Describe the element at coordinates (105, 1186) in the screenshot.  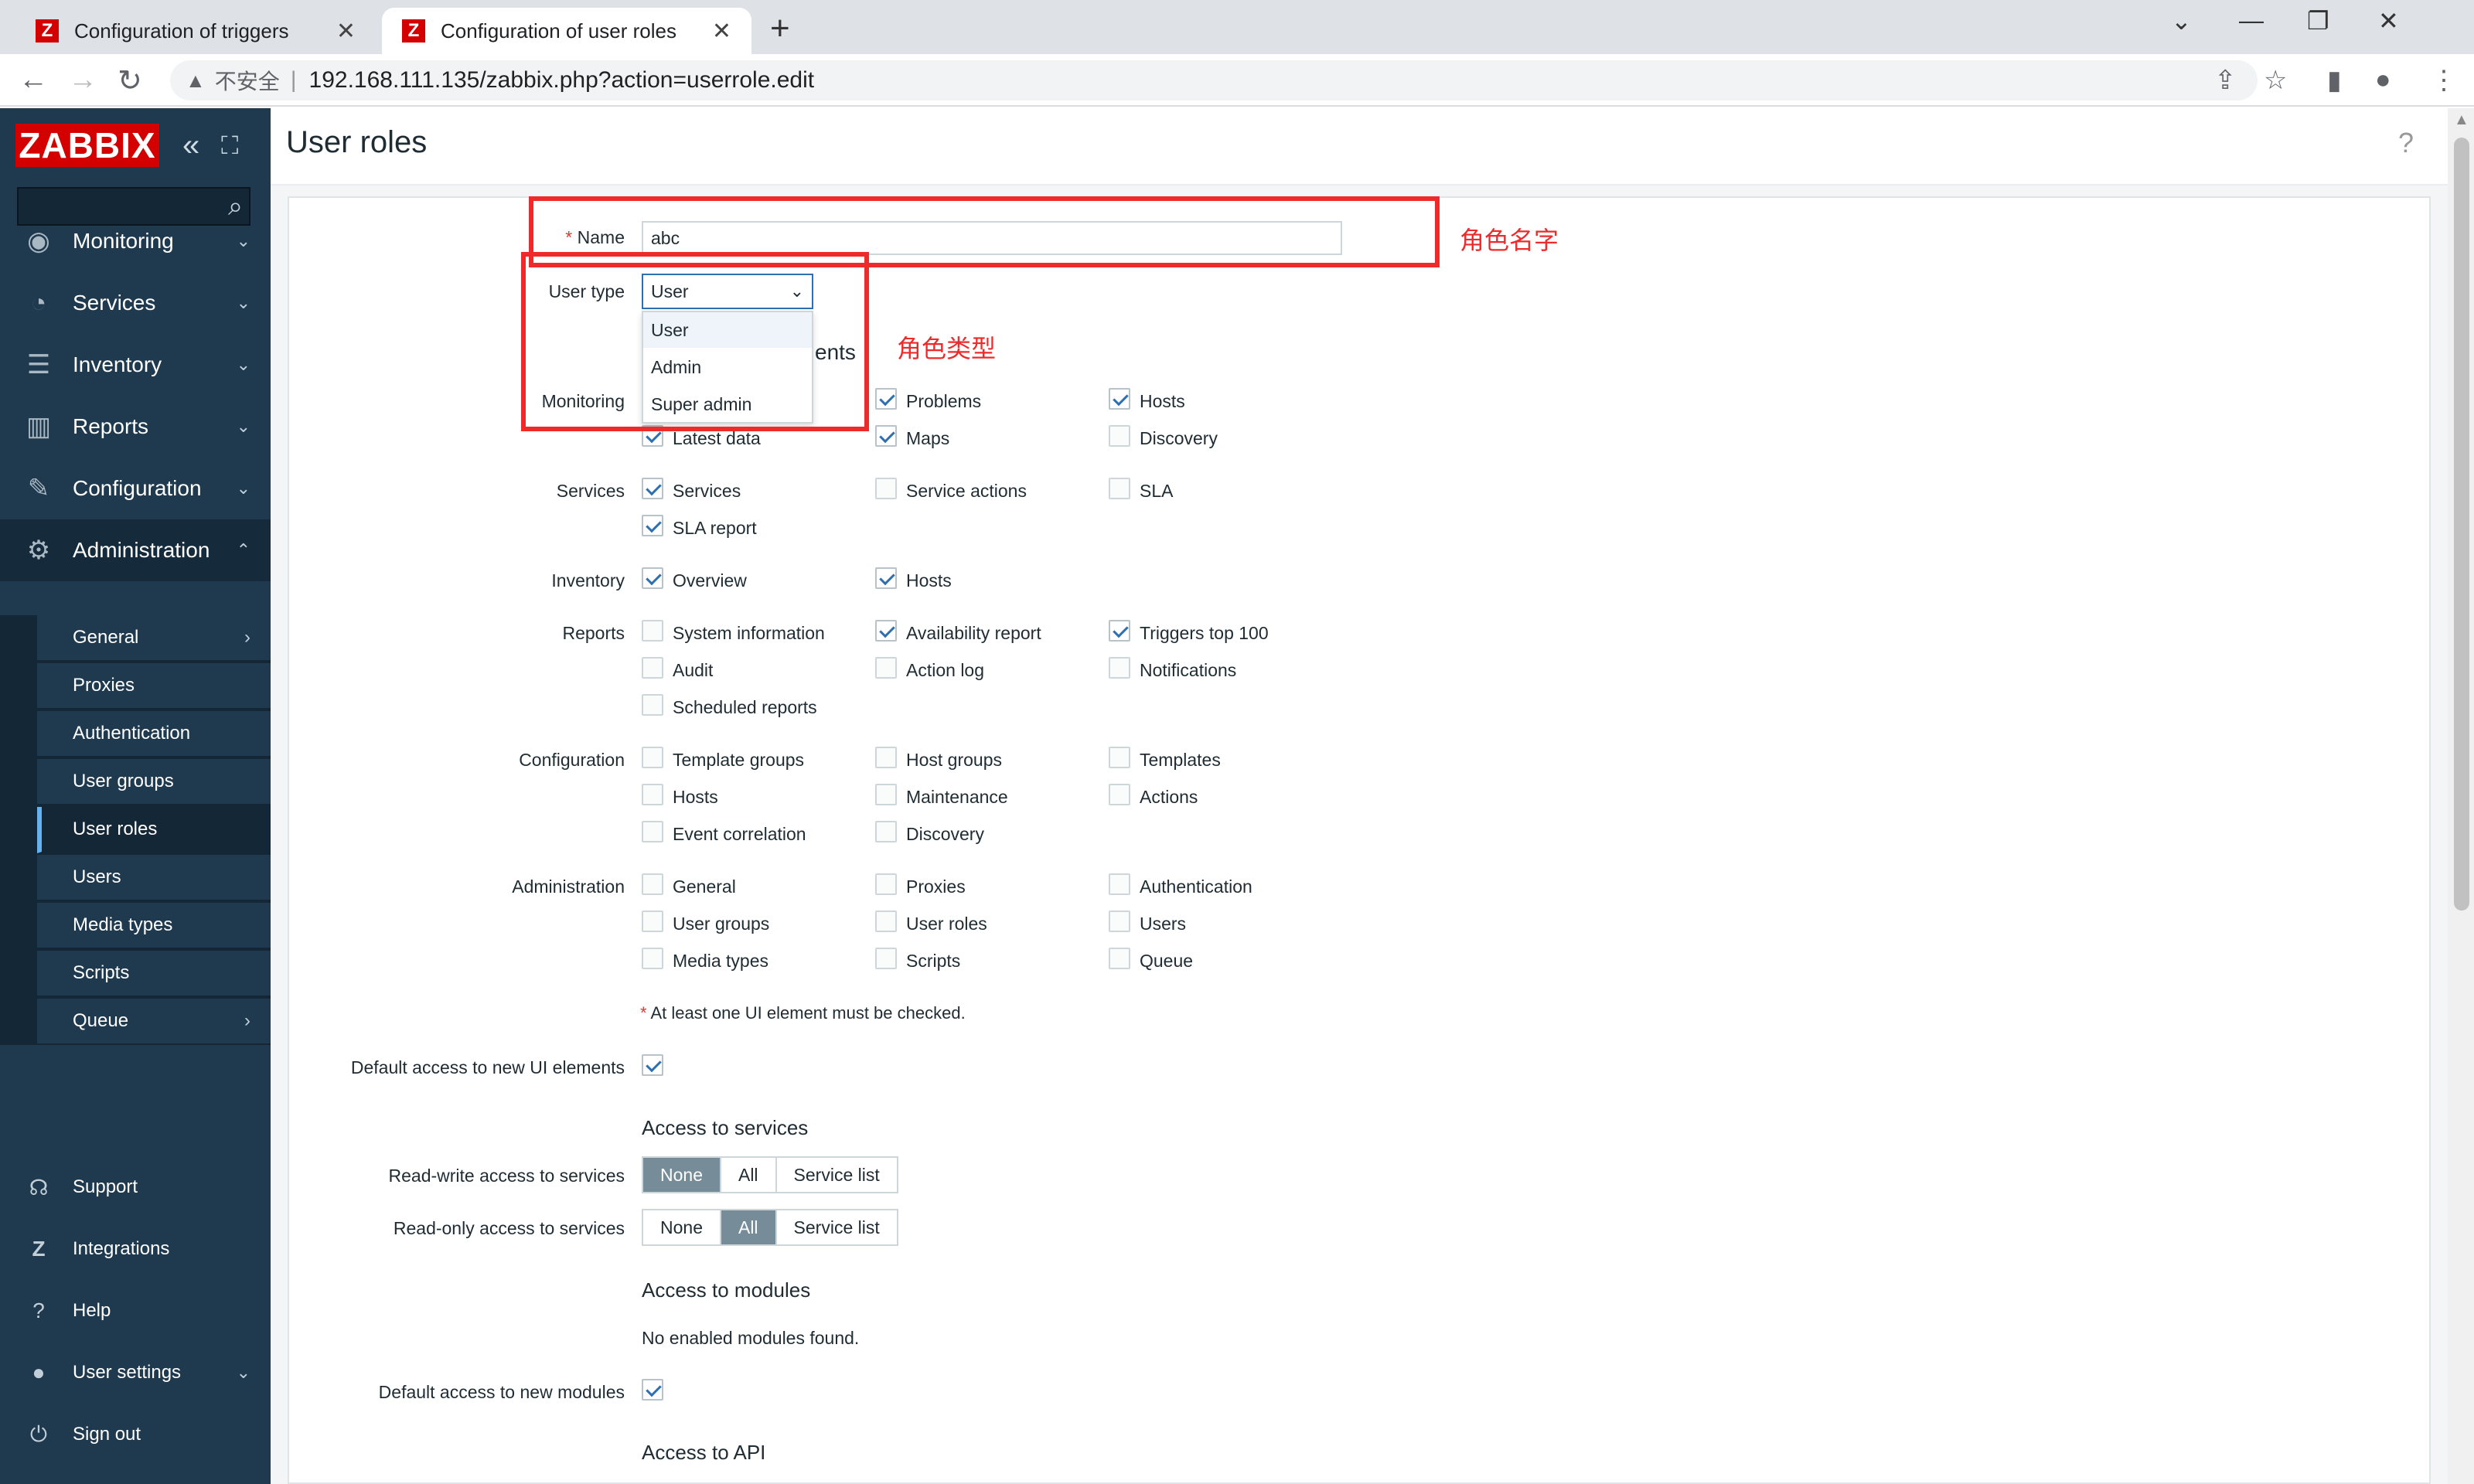
I see `sidebar-bottom-label: Support` at that location.